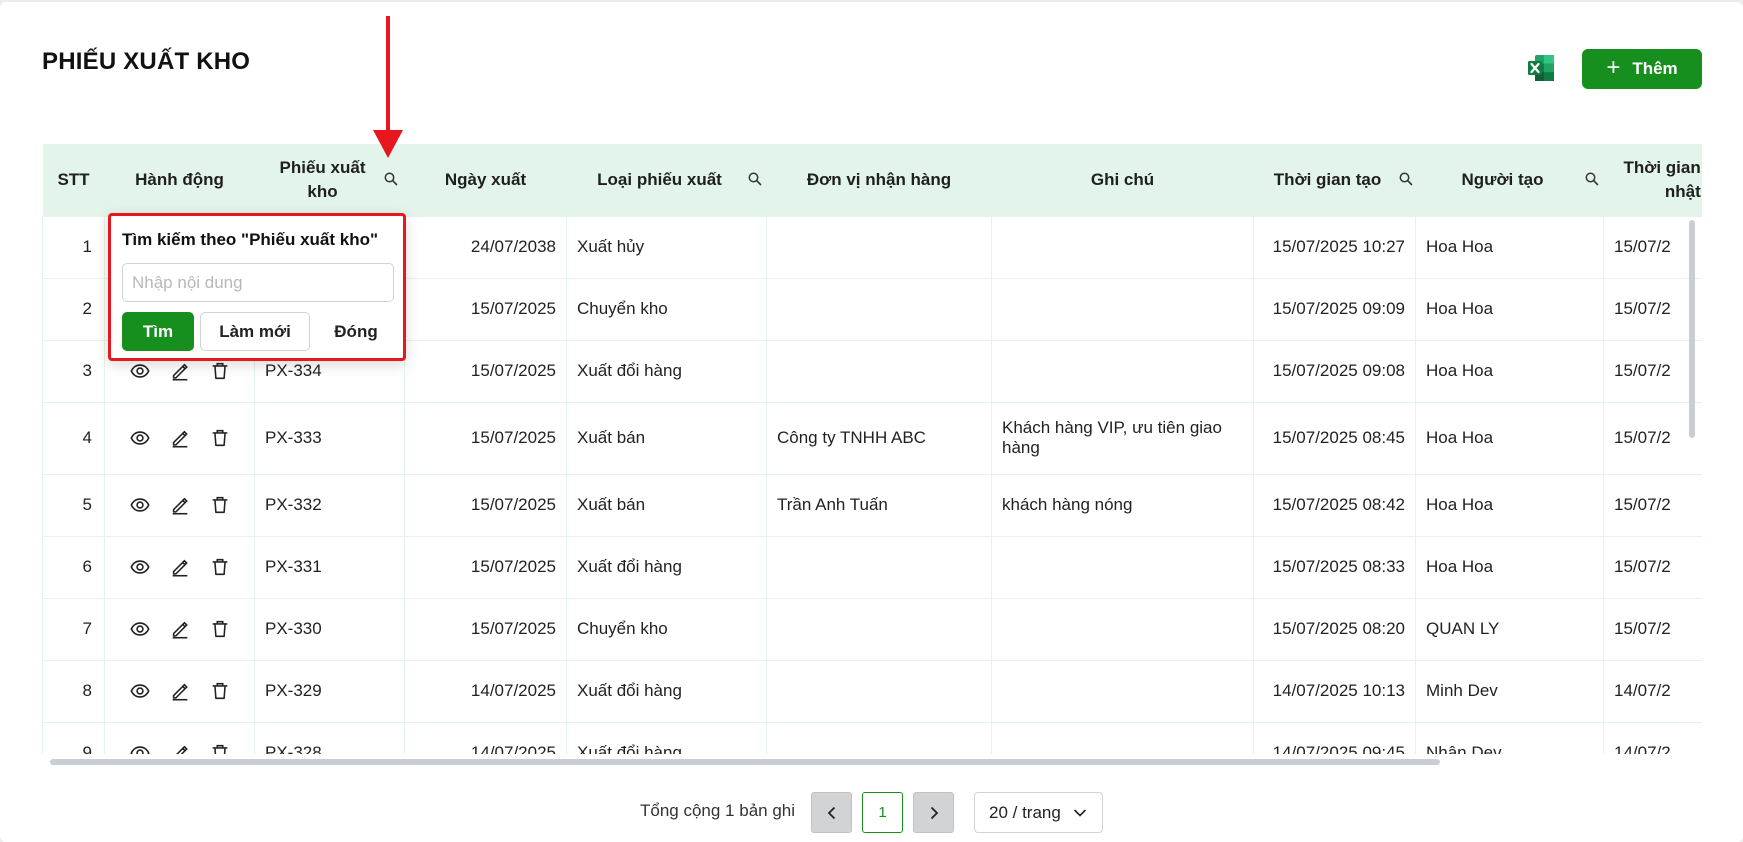  Describe the element at coordinates (1509, 737) in the screenshot. I see `cell-creator: Nhân Dev` at that location.